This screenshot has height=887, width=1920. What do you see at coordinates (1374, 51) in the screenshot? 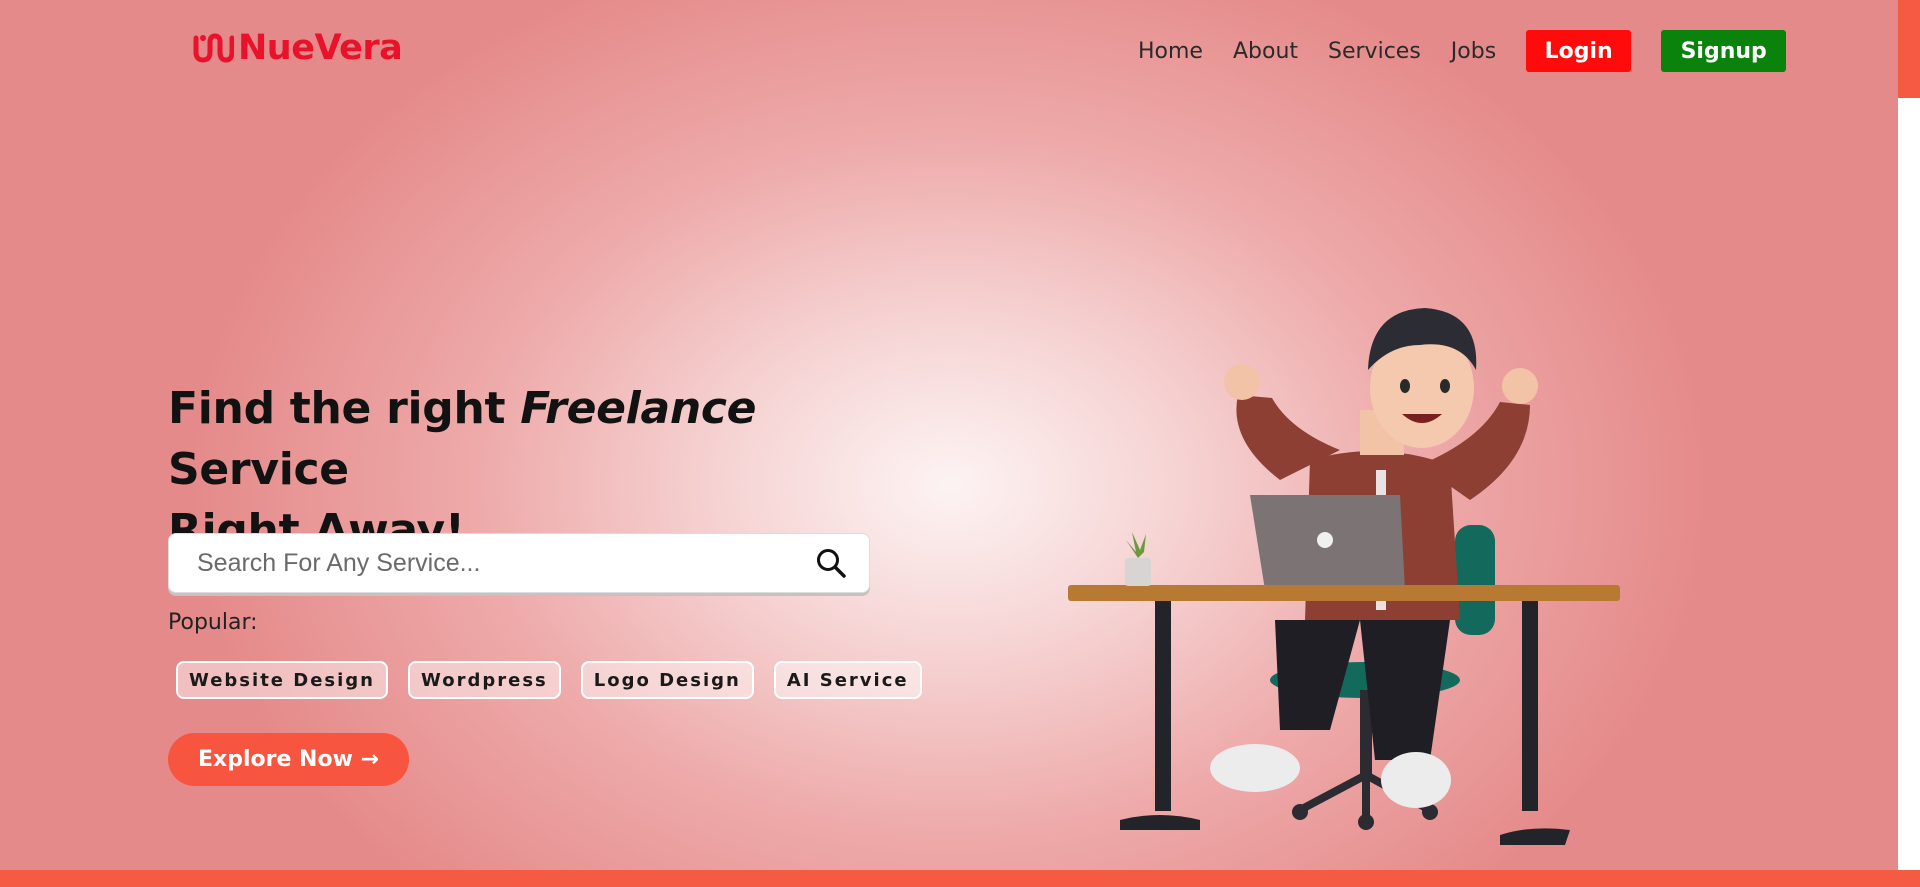
I see `nav-services: Services` at bounding box center [1374, 51].